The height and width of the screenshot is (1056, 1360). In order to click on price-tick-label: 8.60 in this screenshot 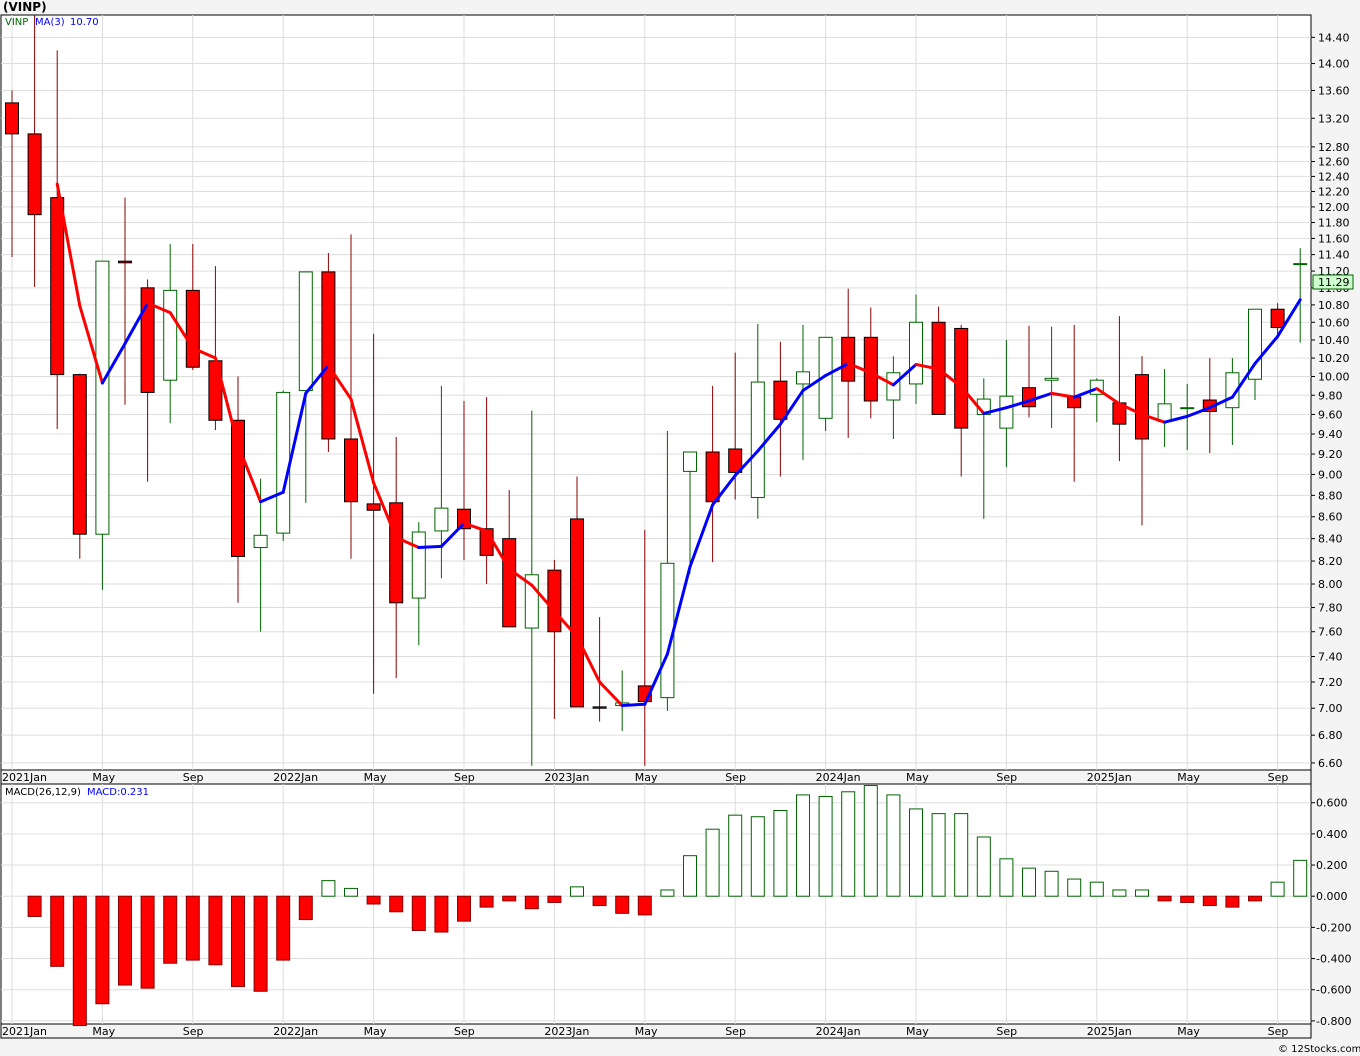, I will do `click(1330, 517)`.